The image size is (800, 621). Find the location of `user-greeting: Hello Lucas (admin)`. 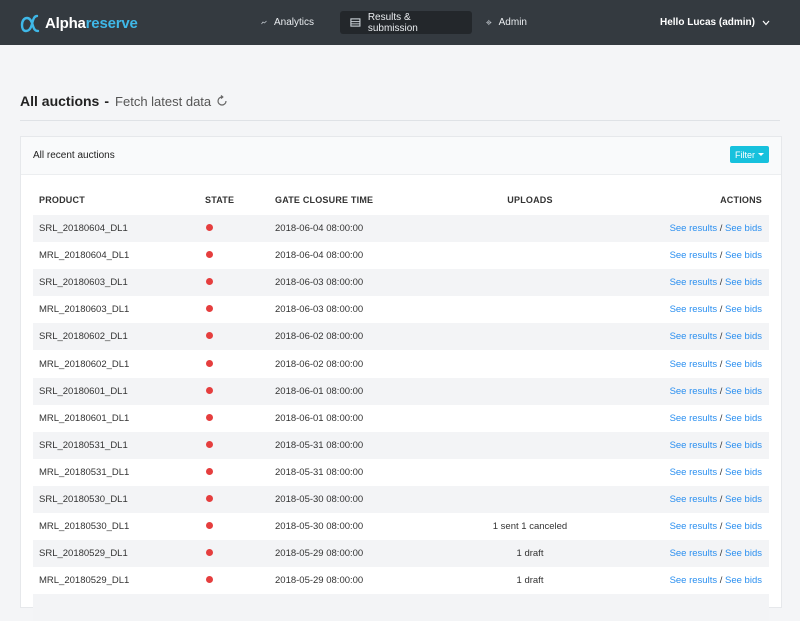

user-greeting: Hello Lucas (admin) is located at coordinates (707, 22).